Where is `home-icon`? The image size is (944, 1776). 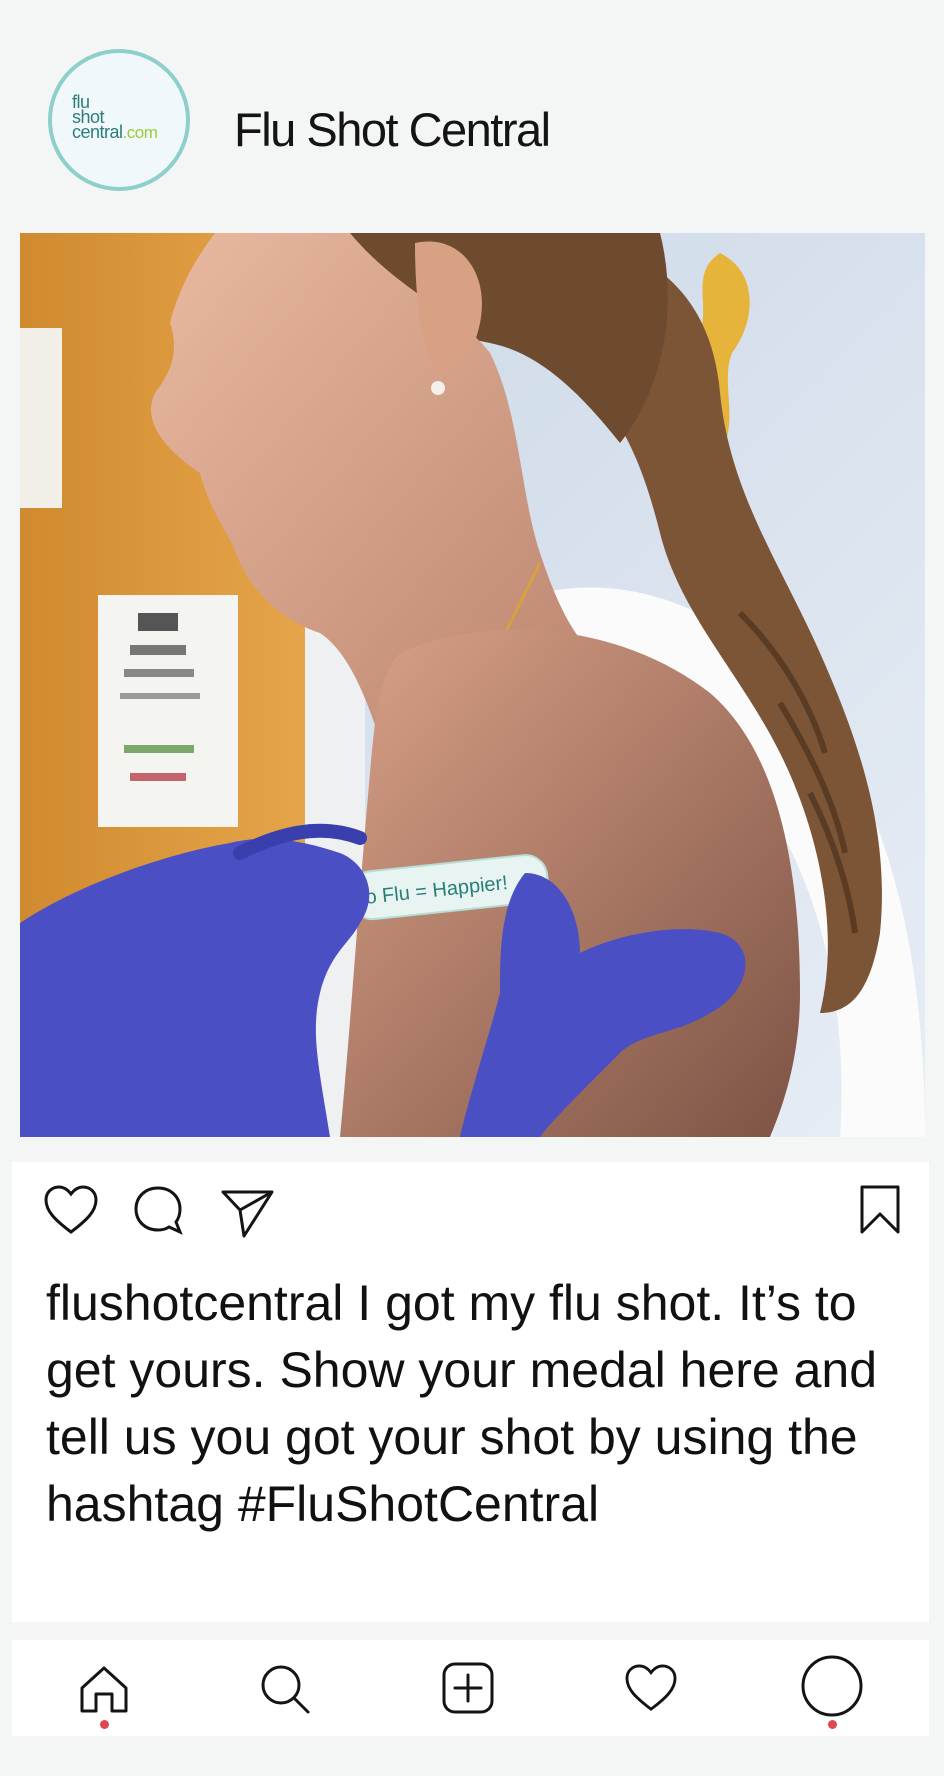
home-icon is located at coordinates (104, 1689).